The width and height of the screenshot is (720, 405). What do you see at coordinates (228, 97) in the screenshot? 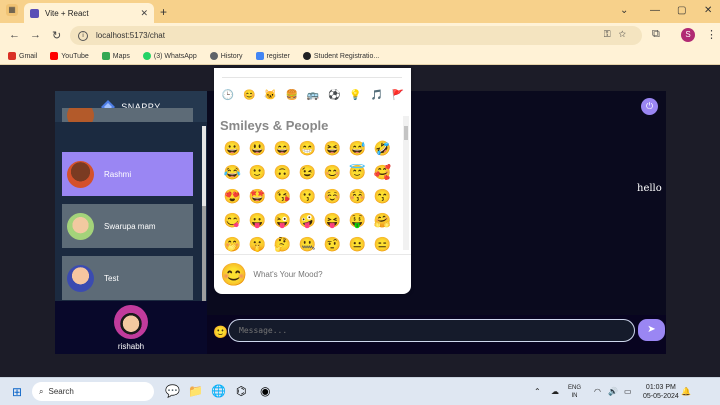
I see `recent-category-icon: 🕒` at bounding box center [228, 97].